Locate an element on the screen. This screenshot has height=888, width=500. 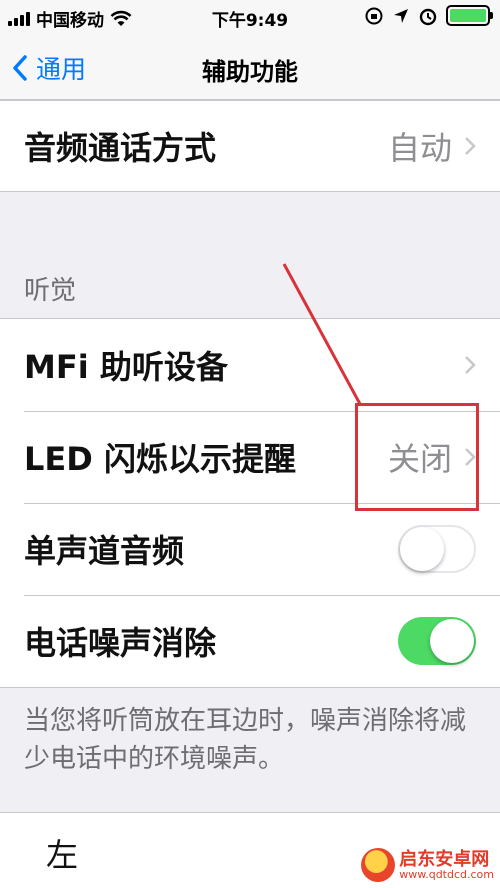
watermark-url: www.qdtdcd.com is located at coordinates (446, 874).